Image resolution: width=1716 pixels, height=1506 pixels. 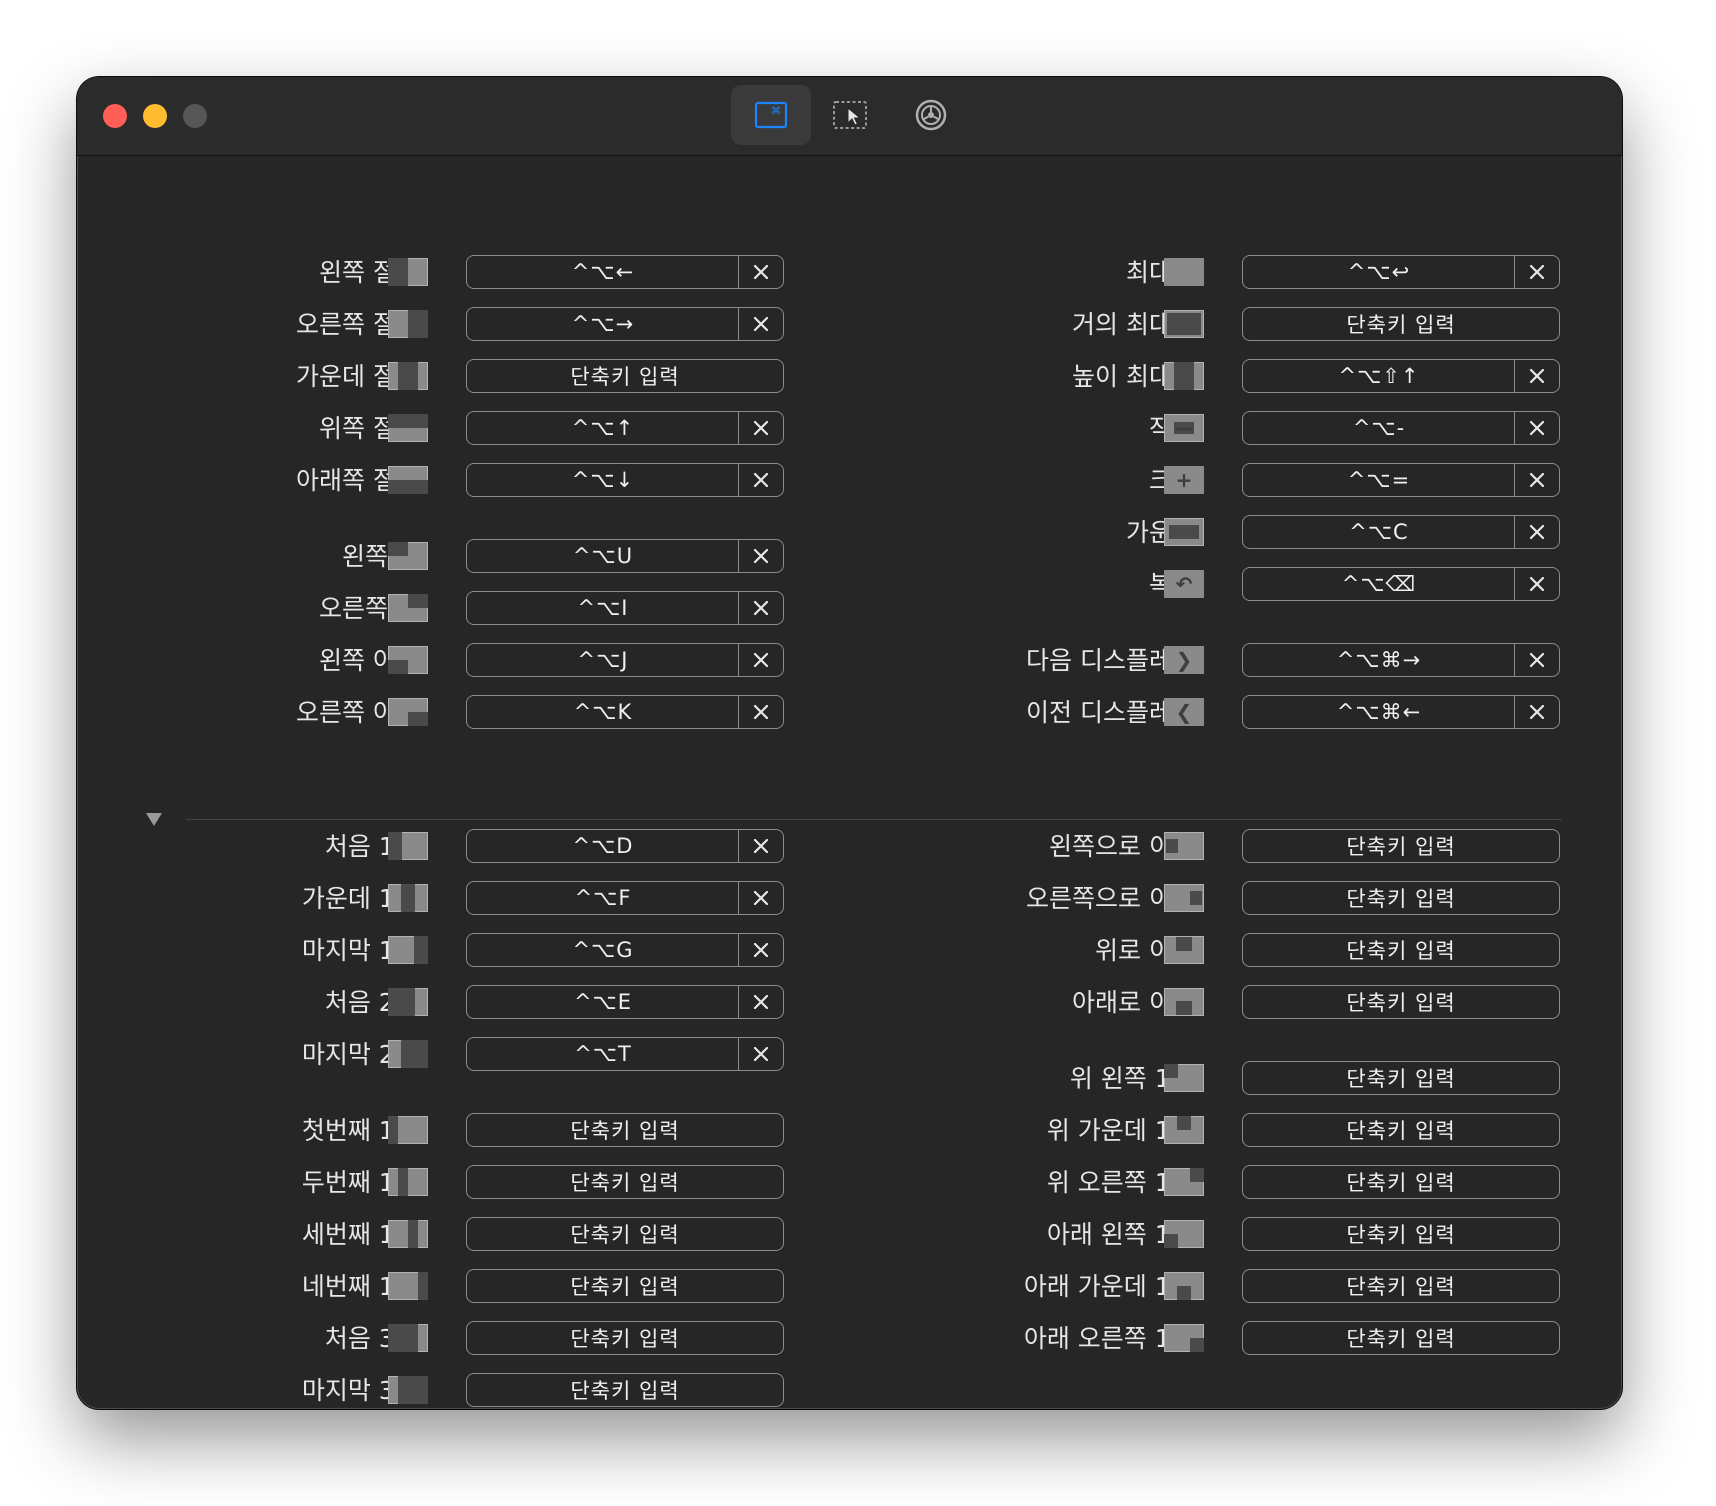 What do you see at coordinates (115, 116) in the screenshot?
I see `close-window-button` at bounding box center [115, 116].